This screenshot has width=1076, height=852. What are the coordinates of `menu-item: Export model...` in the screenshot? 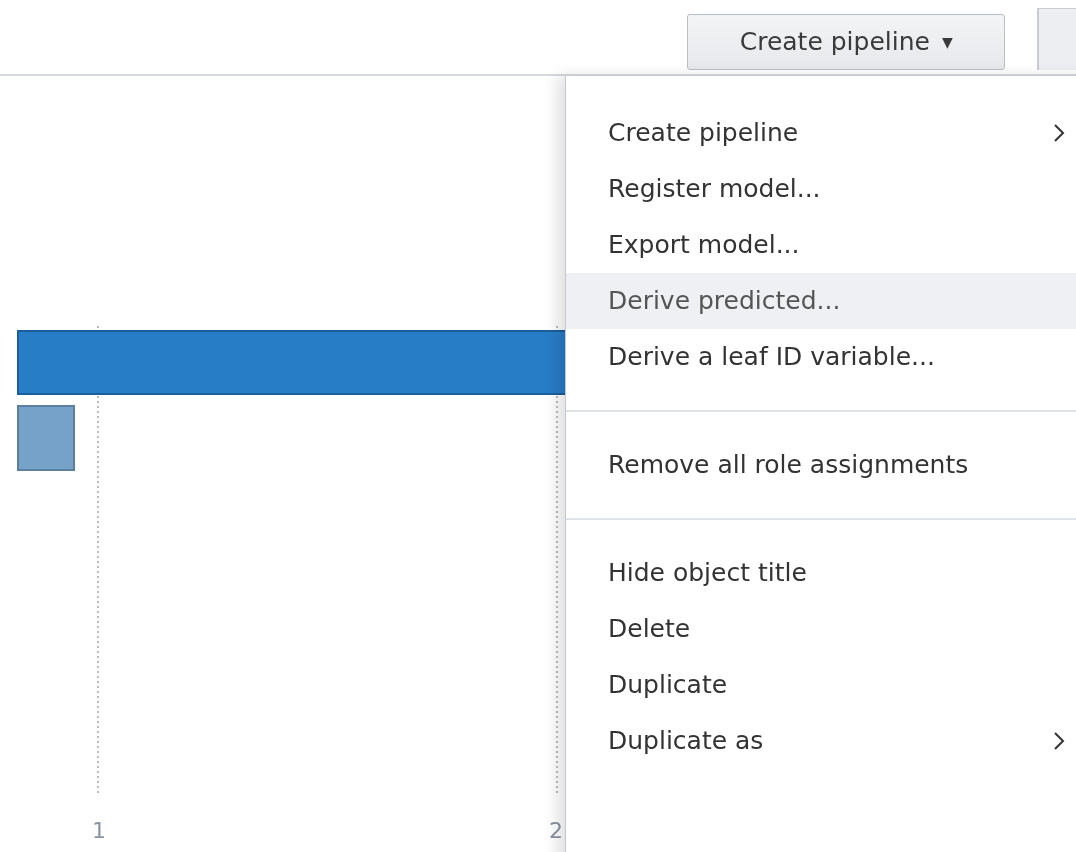 It's located at (821, 245).